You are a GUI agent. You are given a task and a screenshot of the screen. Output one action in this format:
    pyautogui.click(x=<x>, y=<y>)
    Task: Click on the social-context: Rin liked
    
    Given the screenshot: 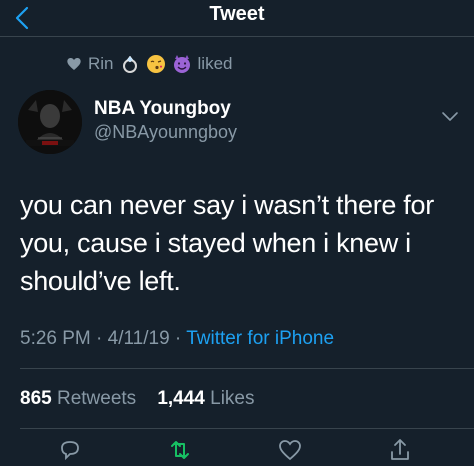 What is the action you would take?
    pyautogui.click(x=149, y=64)
    